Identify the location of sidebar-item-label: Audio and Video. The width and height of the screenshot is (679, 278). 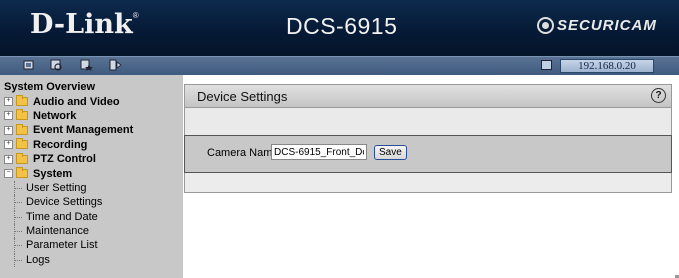
(76, 101).